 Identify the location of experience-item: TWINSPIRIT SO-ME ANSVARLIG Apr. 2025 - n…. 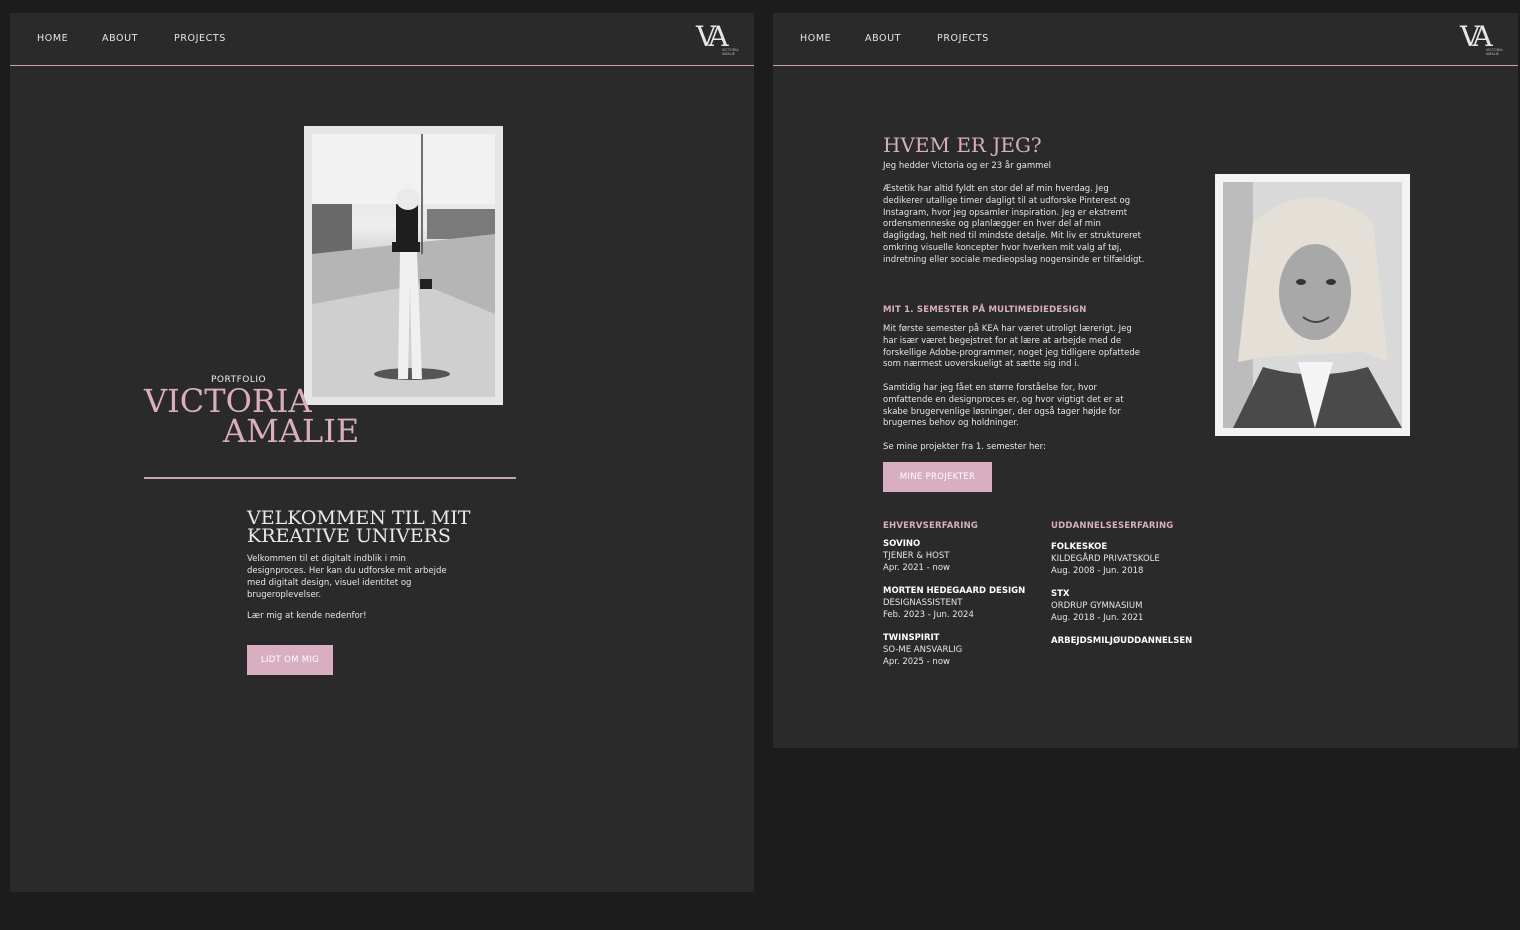
(922, 650).